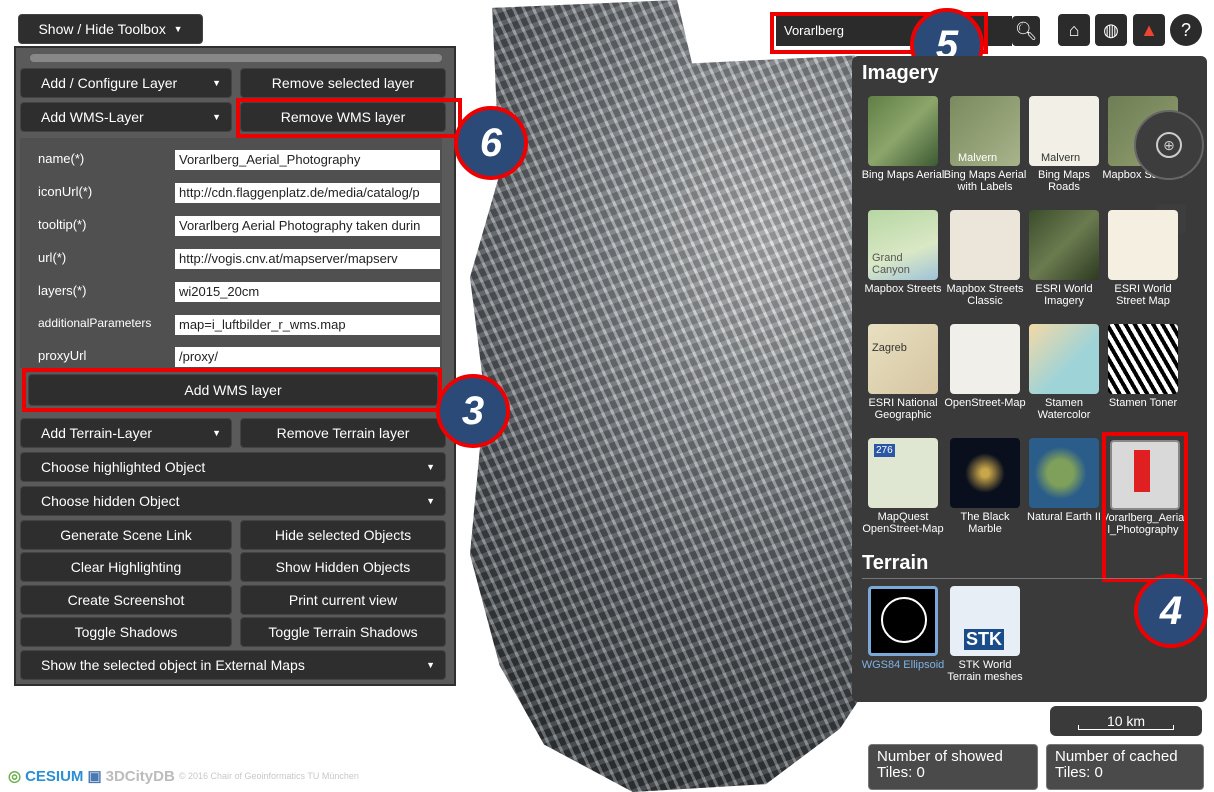 The height and width of the screenshot is (792, 1214). Describe the element at coordinates (1064, 409) in the screenshot. I see `tile-label: Stamen Watercolor` at that location.